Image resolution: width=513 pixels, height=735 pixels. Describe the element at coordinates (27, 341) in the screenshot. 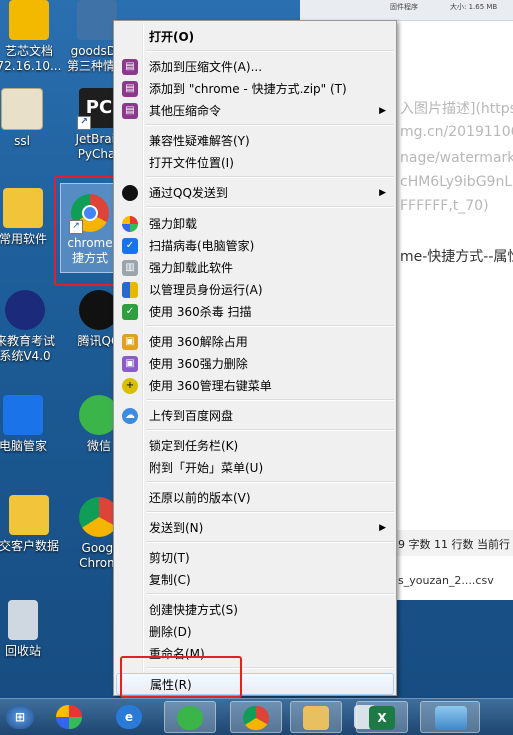

I see `desktop-icon-label: 来教育考试` at that location.